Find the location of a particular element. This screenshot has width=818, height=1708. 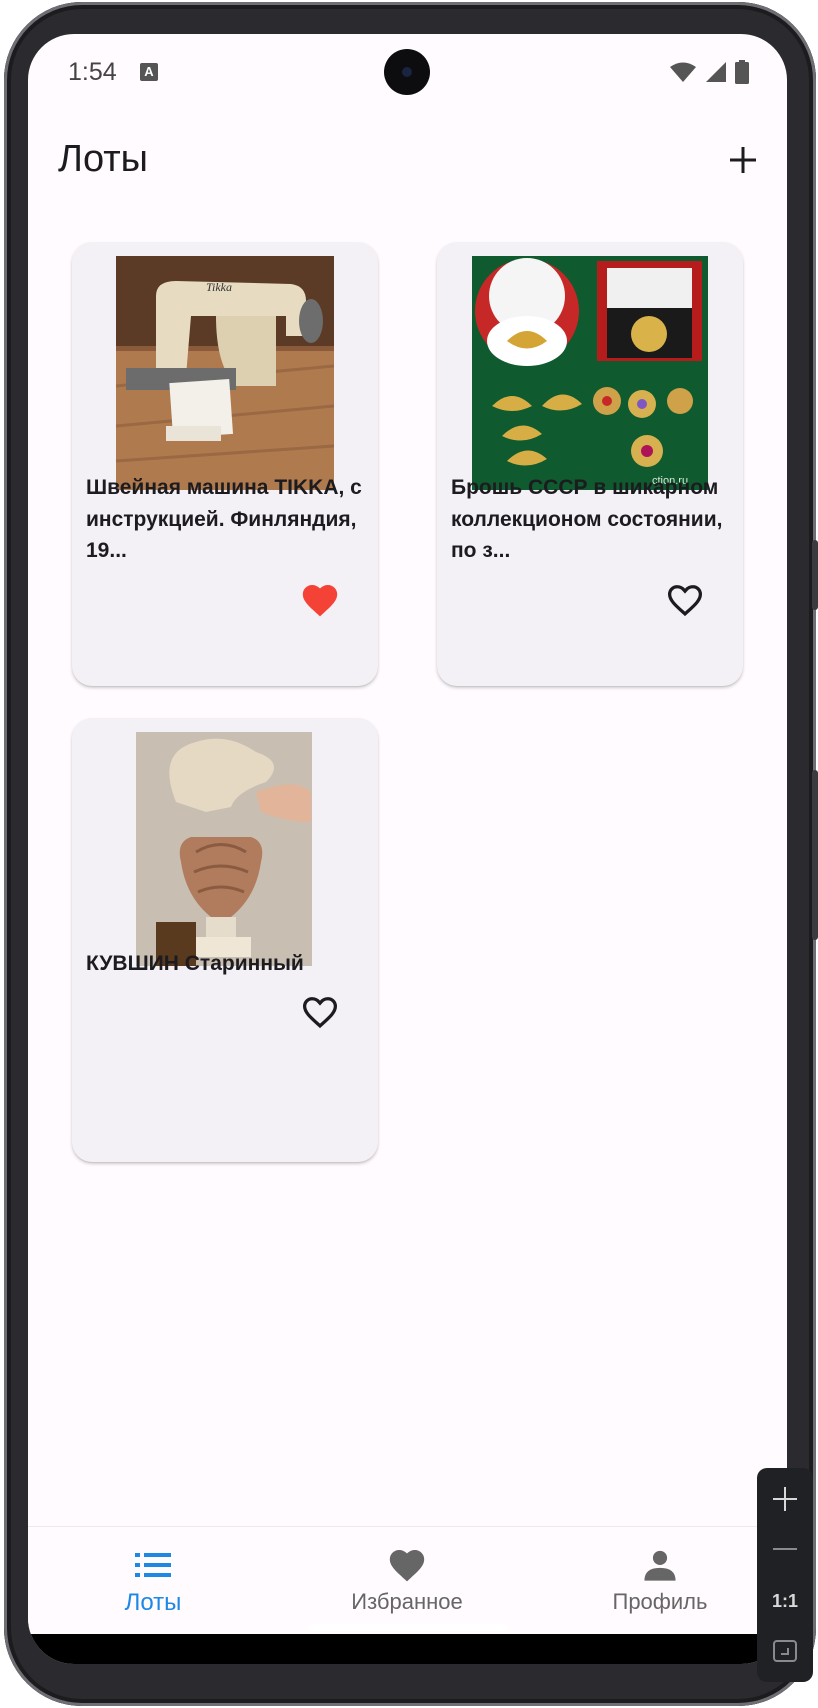

zoom-fit-button is located at coordinates (785, 1651).